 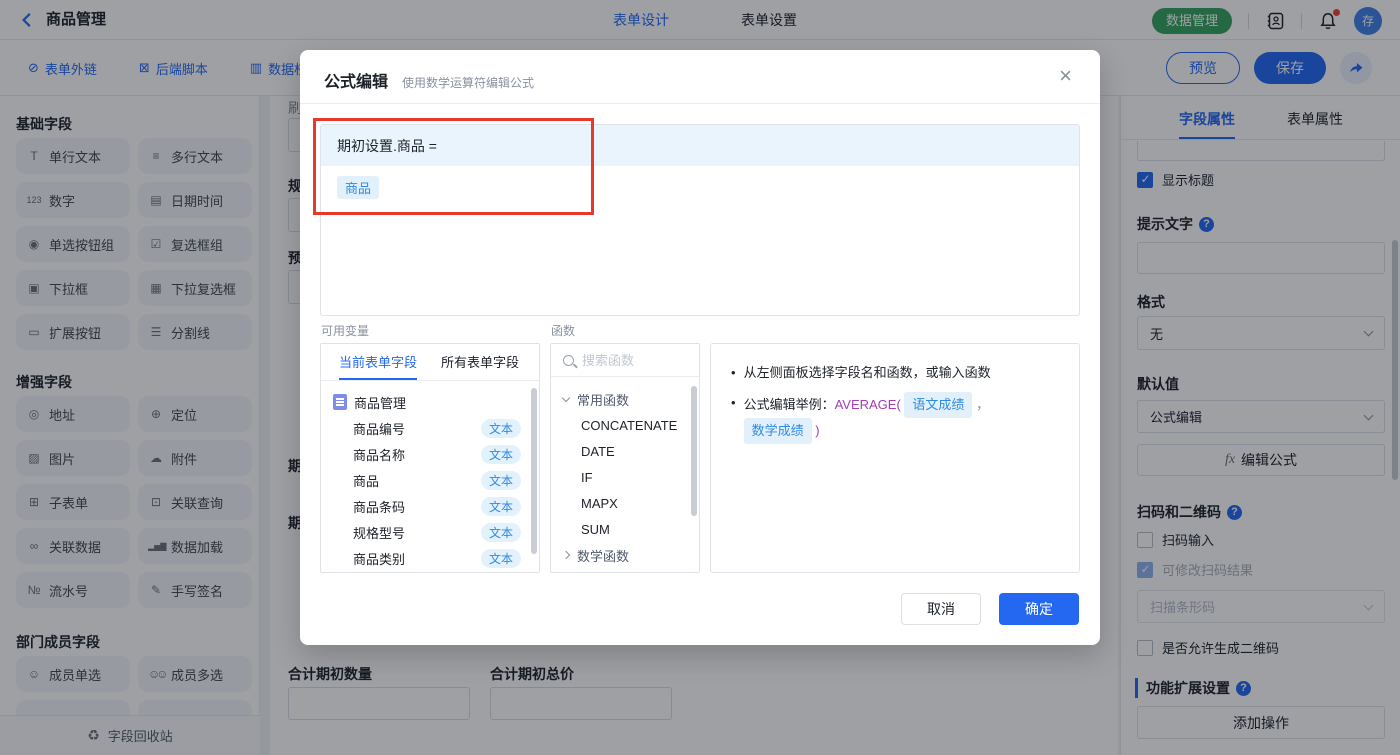 I want to click on variables-scrollbar, so click(x=534, y=471).